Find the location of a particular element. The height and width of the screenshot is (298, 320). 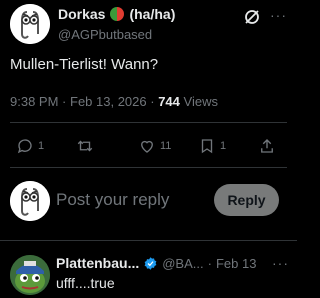

reply-action: 1 is located at coordinates (30, 146).